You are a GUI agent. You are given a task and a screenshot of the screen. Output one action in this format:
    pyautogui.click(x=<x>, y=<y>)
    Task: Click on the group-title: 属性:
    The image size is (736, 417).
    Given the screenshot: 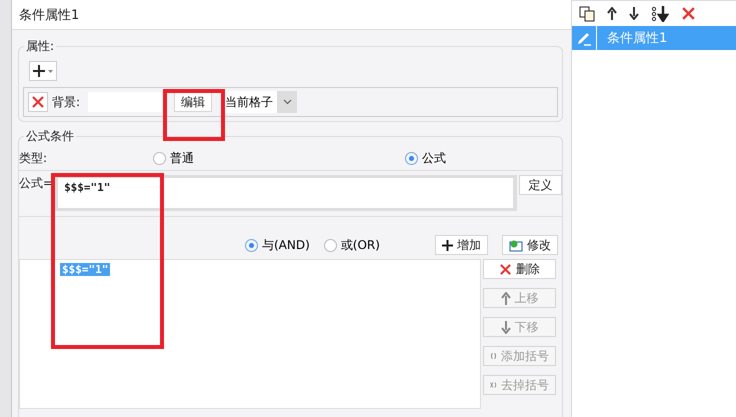 What is the action you would take?
    pyautogui.click(x=40, y=46)
    